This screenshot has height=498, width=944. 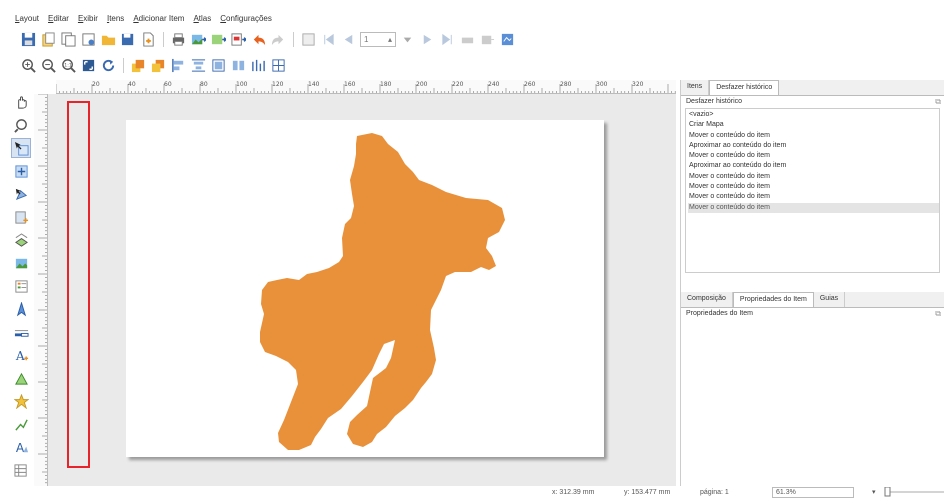 What do you see at coordinates (246, 18) in the screenshot?
I see `menu-configuracoes: Configurações` at bounding box center [246, 18].